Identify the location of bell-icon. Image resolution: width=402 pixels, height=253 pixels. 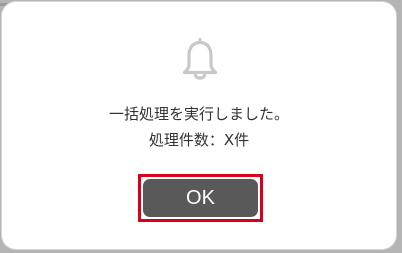
(200, 59).